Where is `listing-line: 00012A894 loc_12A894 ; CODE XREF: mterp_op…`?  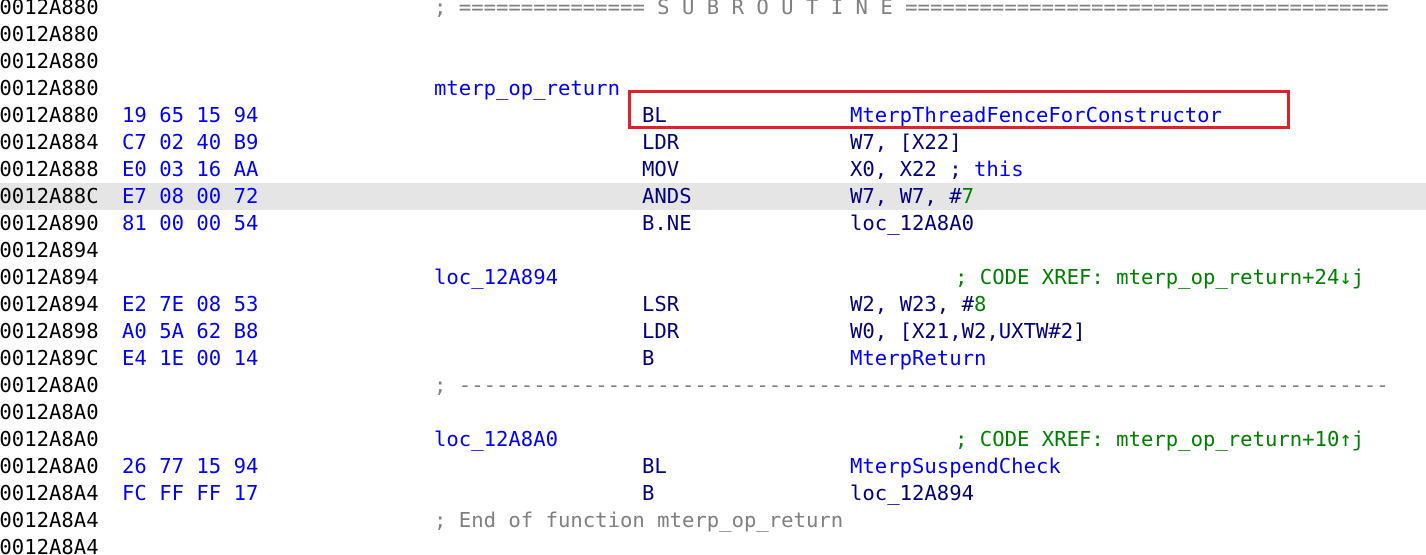 listing-line: 00012A894 loc_12A894 ; CODE XREF: mterp_op… is located at coordinates (713, 277).